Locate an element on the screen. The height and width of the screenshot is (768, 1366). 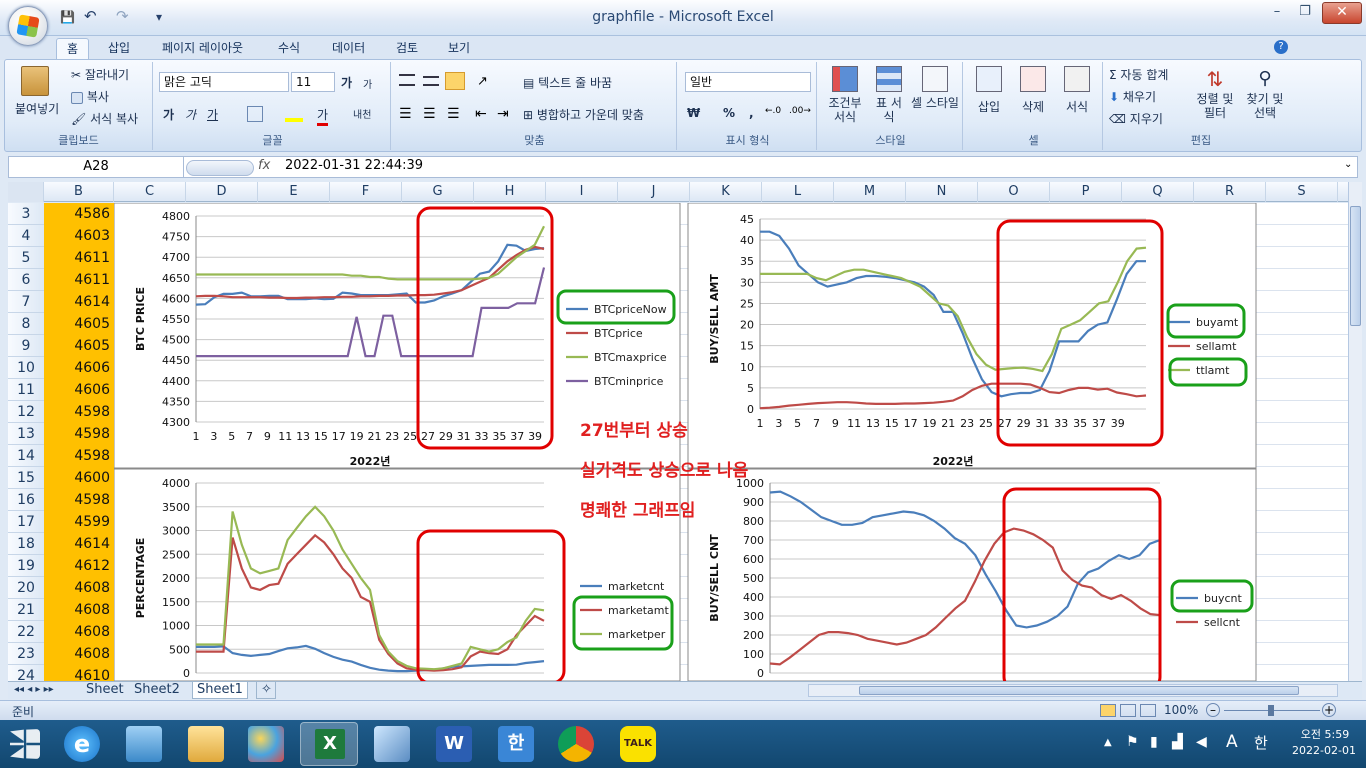
col-header-q: Q is located at coordinates (1158, 192).